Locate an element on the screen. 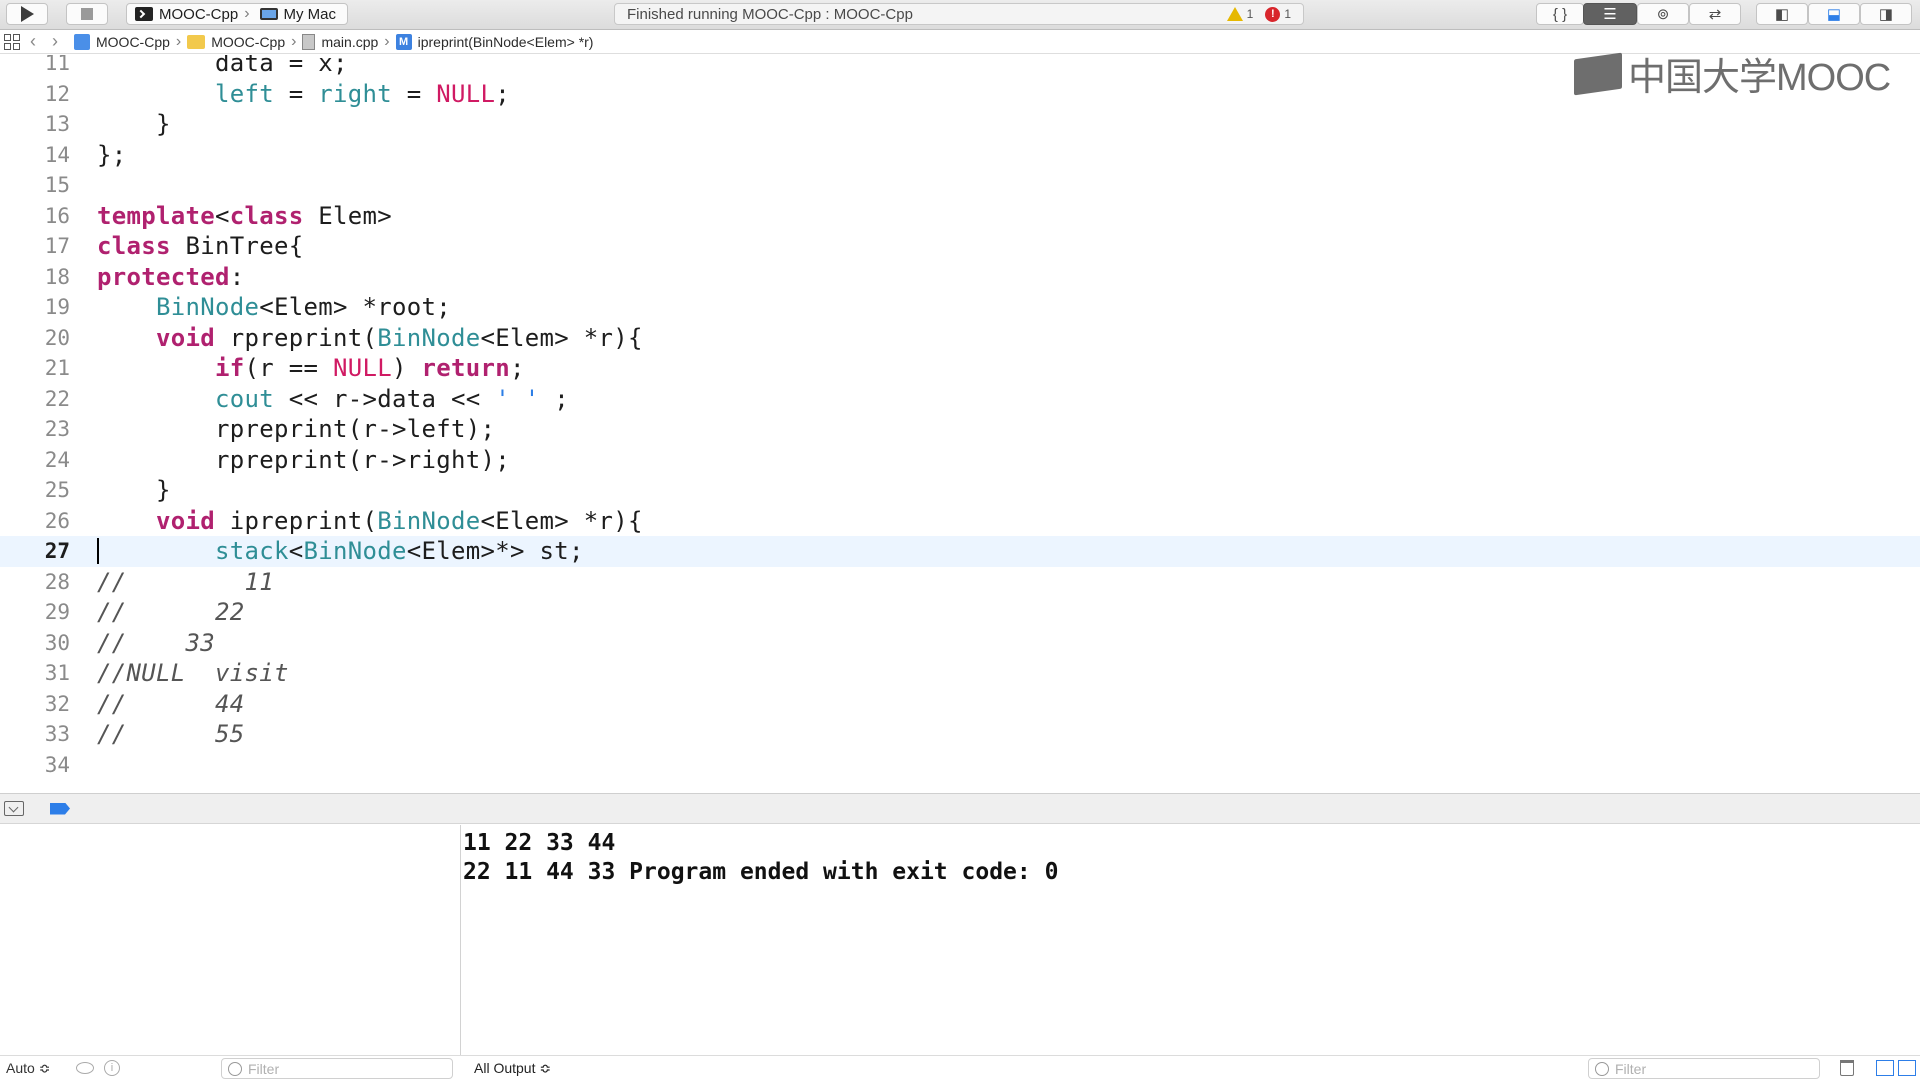  error-icon: ! is located at coordinates (1273, 14).